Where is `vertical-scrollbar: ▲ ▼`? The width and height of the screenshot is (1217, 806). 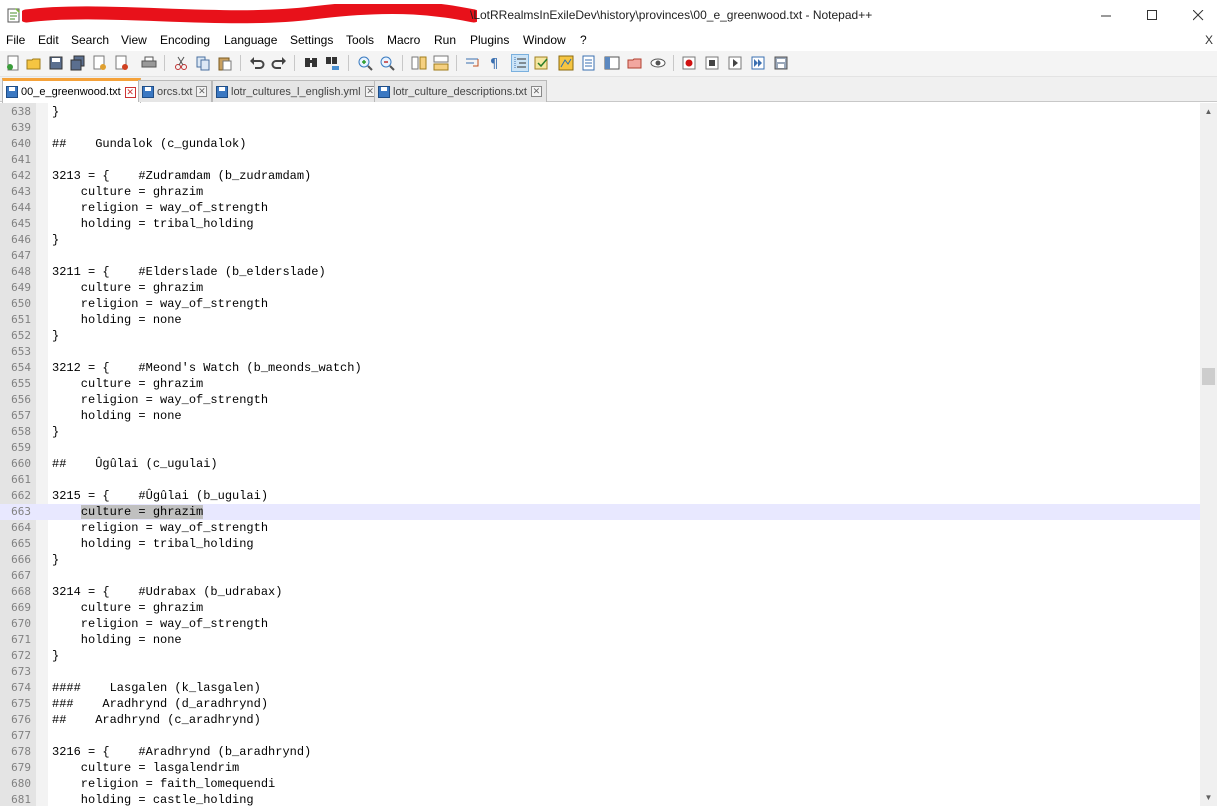 vertical-scrollbar: ▲ ▼ is located at coordinates (1208, 454).